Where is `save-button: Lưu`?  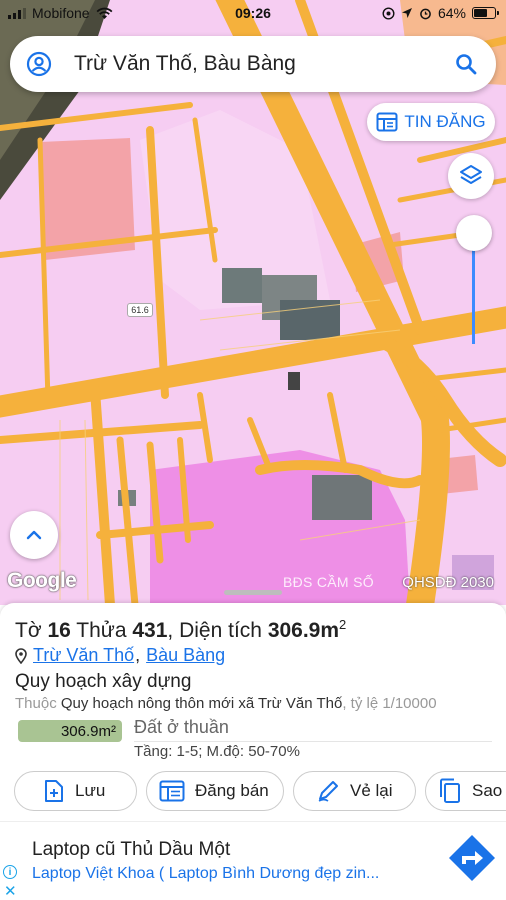
save-button: Lưu is located at coordinates (75, 791).